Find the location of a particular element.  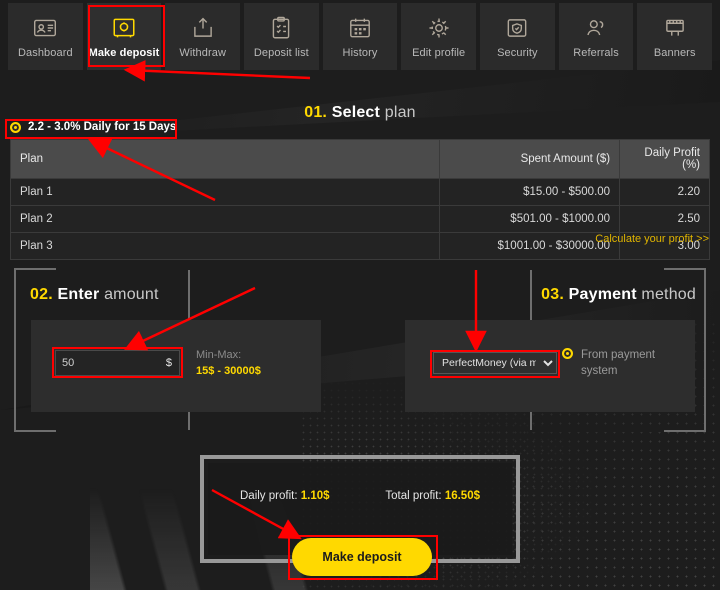

safe-vault-icon is located at coordinates (124, 28).